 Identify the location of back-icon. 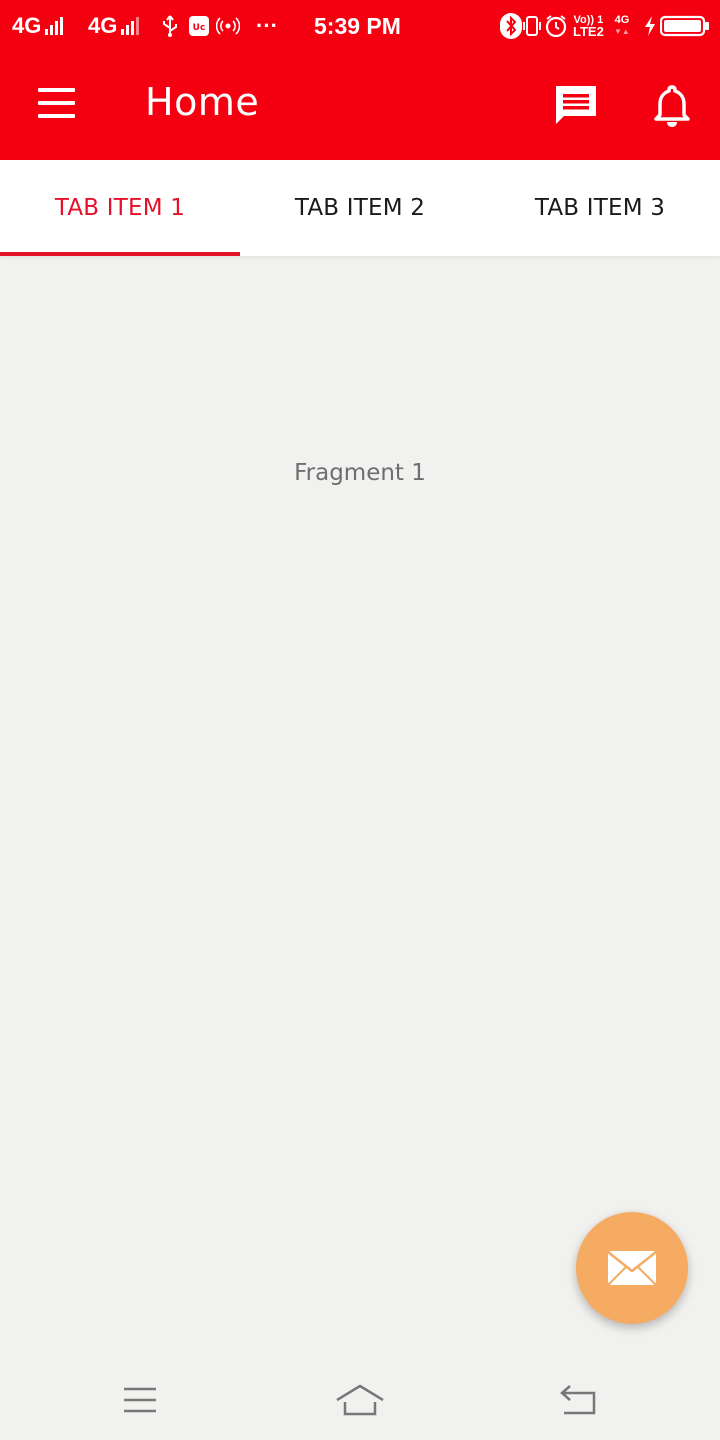
(578, 1400).